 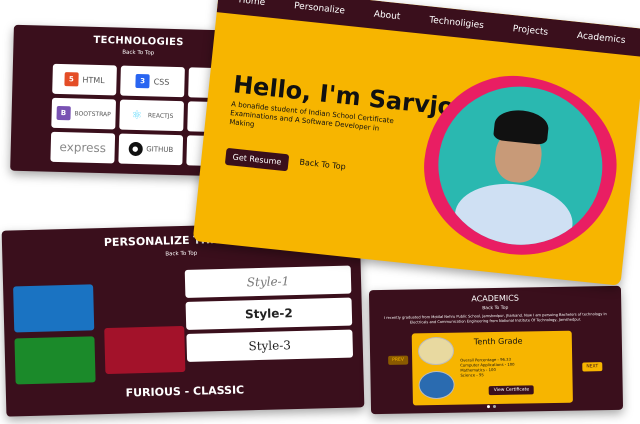 What do you see at coordinates (600, 38) in the screenshot?
I see `nav-academics: Academics` at bounding box center [600, 38].